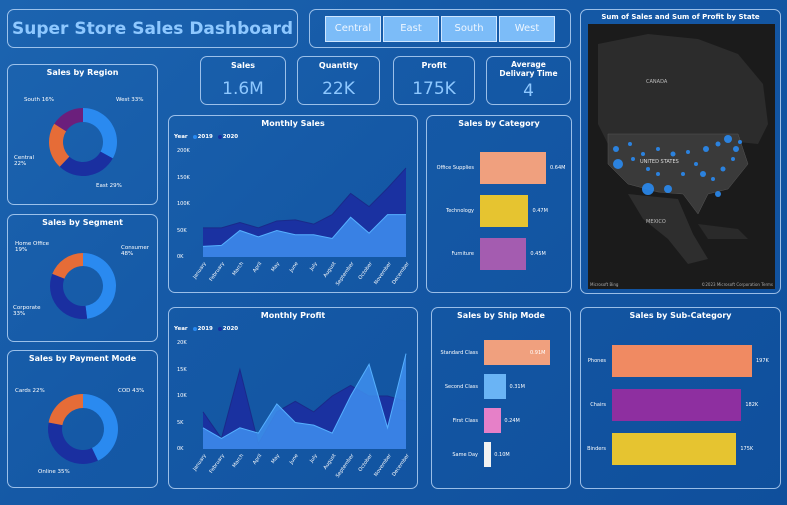  I want to click on y-tick-label: 200K, so click(183, 151).